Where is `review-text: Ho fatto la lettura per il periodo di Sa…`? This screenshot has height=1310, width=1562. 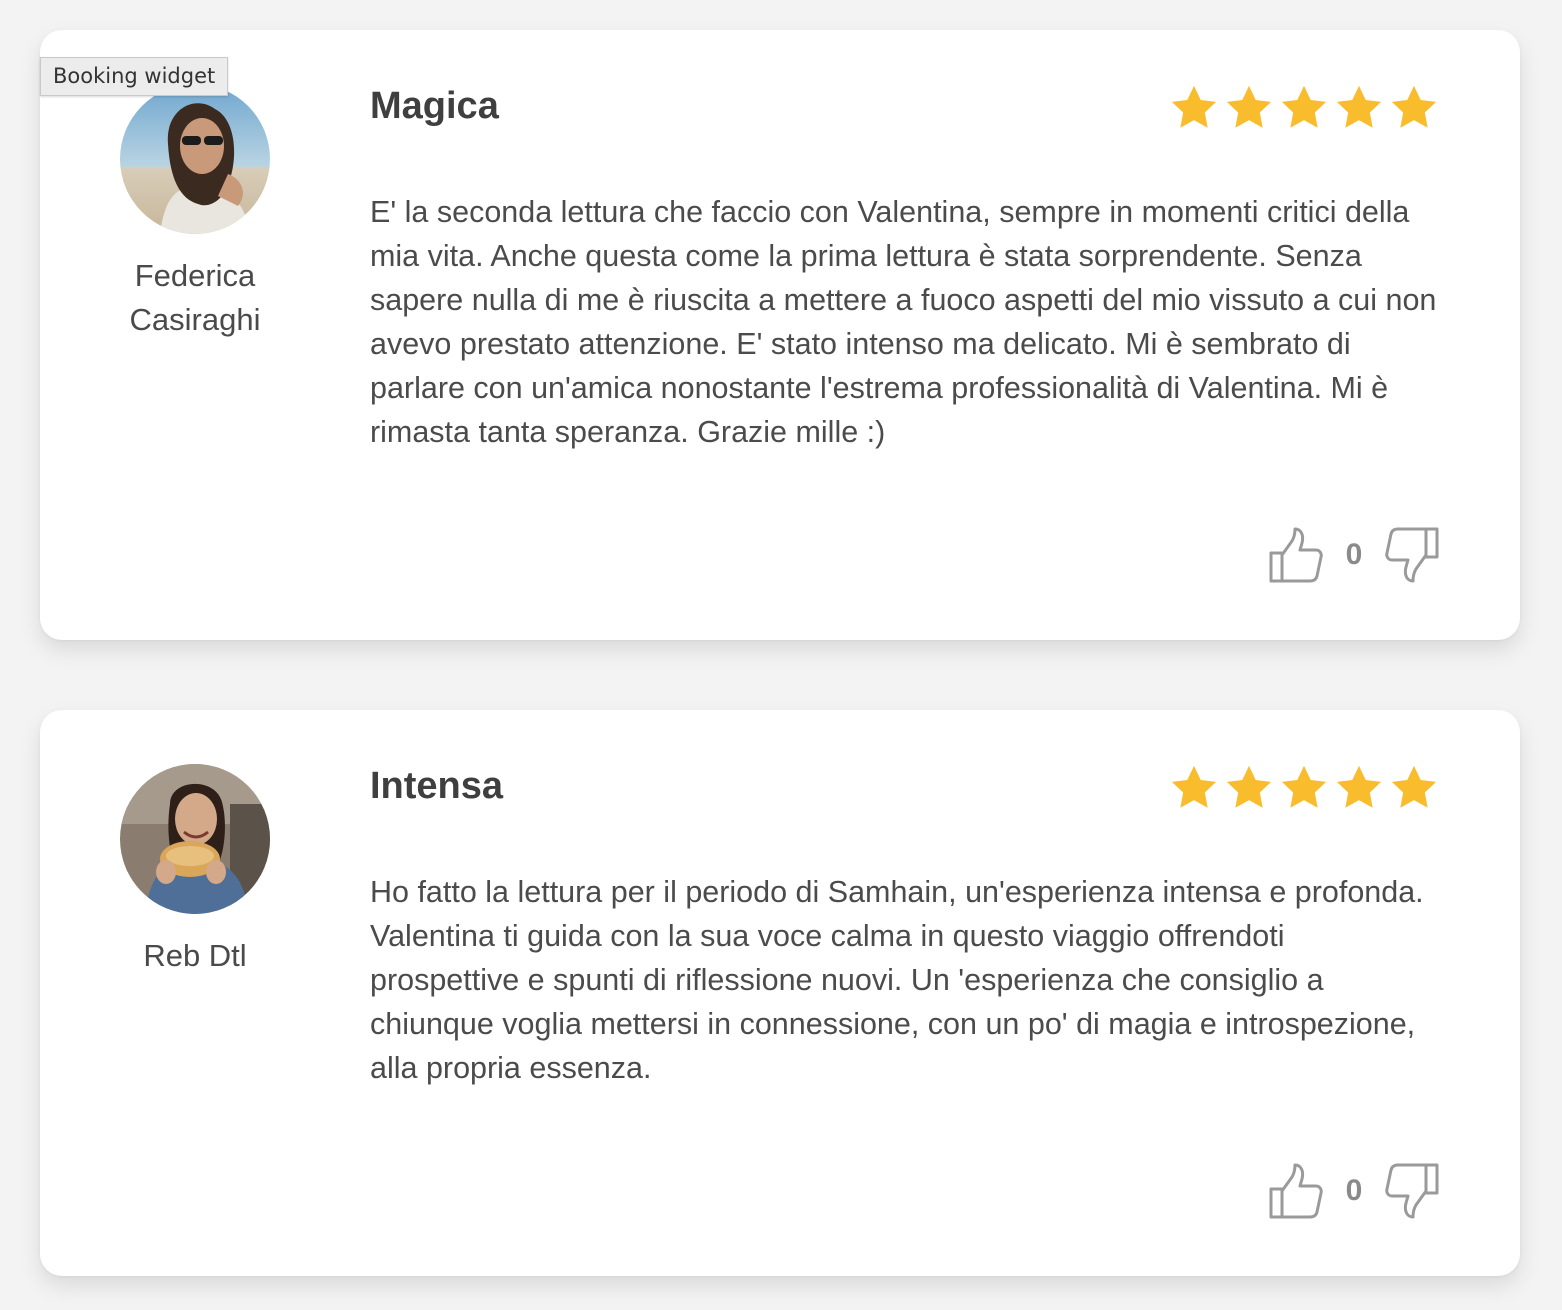 review-text: Ho fatto la lettura per il periodo di Sa… is located at coordinates (897, 980).